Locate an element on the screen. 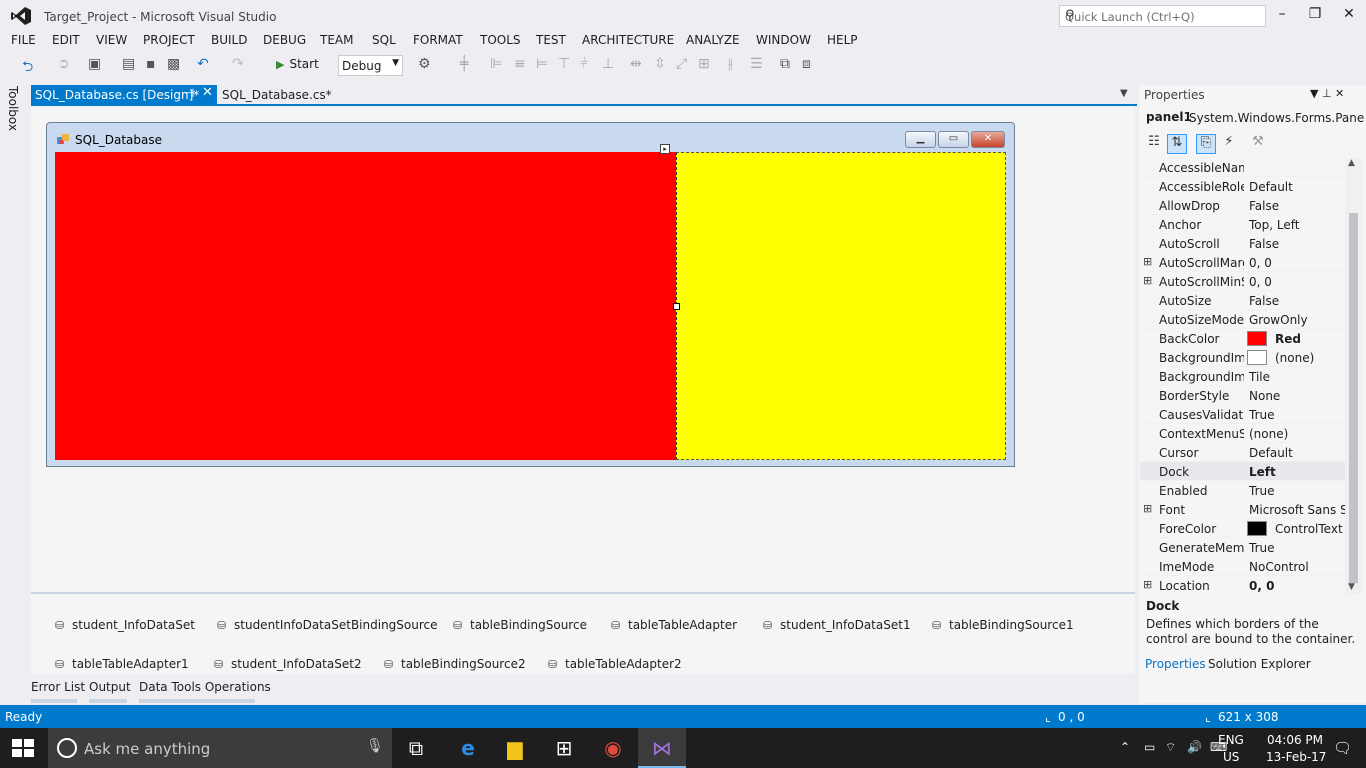 This screenshot has width=1366, height=768. menu-team: TEAM is located at coordinates (336, 40).